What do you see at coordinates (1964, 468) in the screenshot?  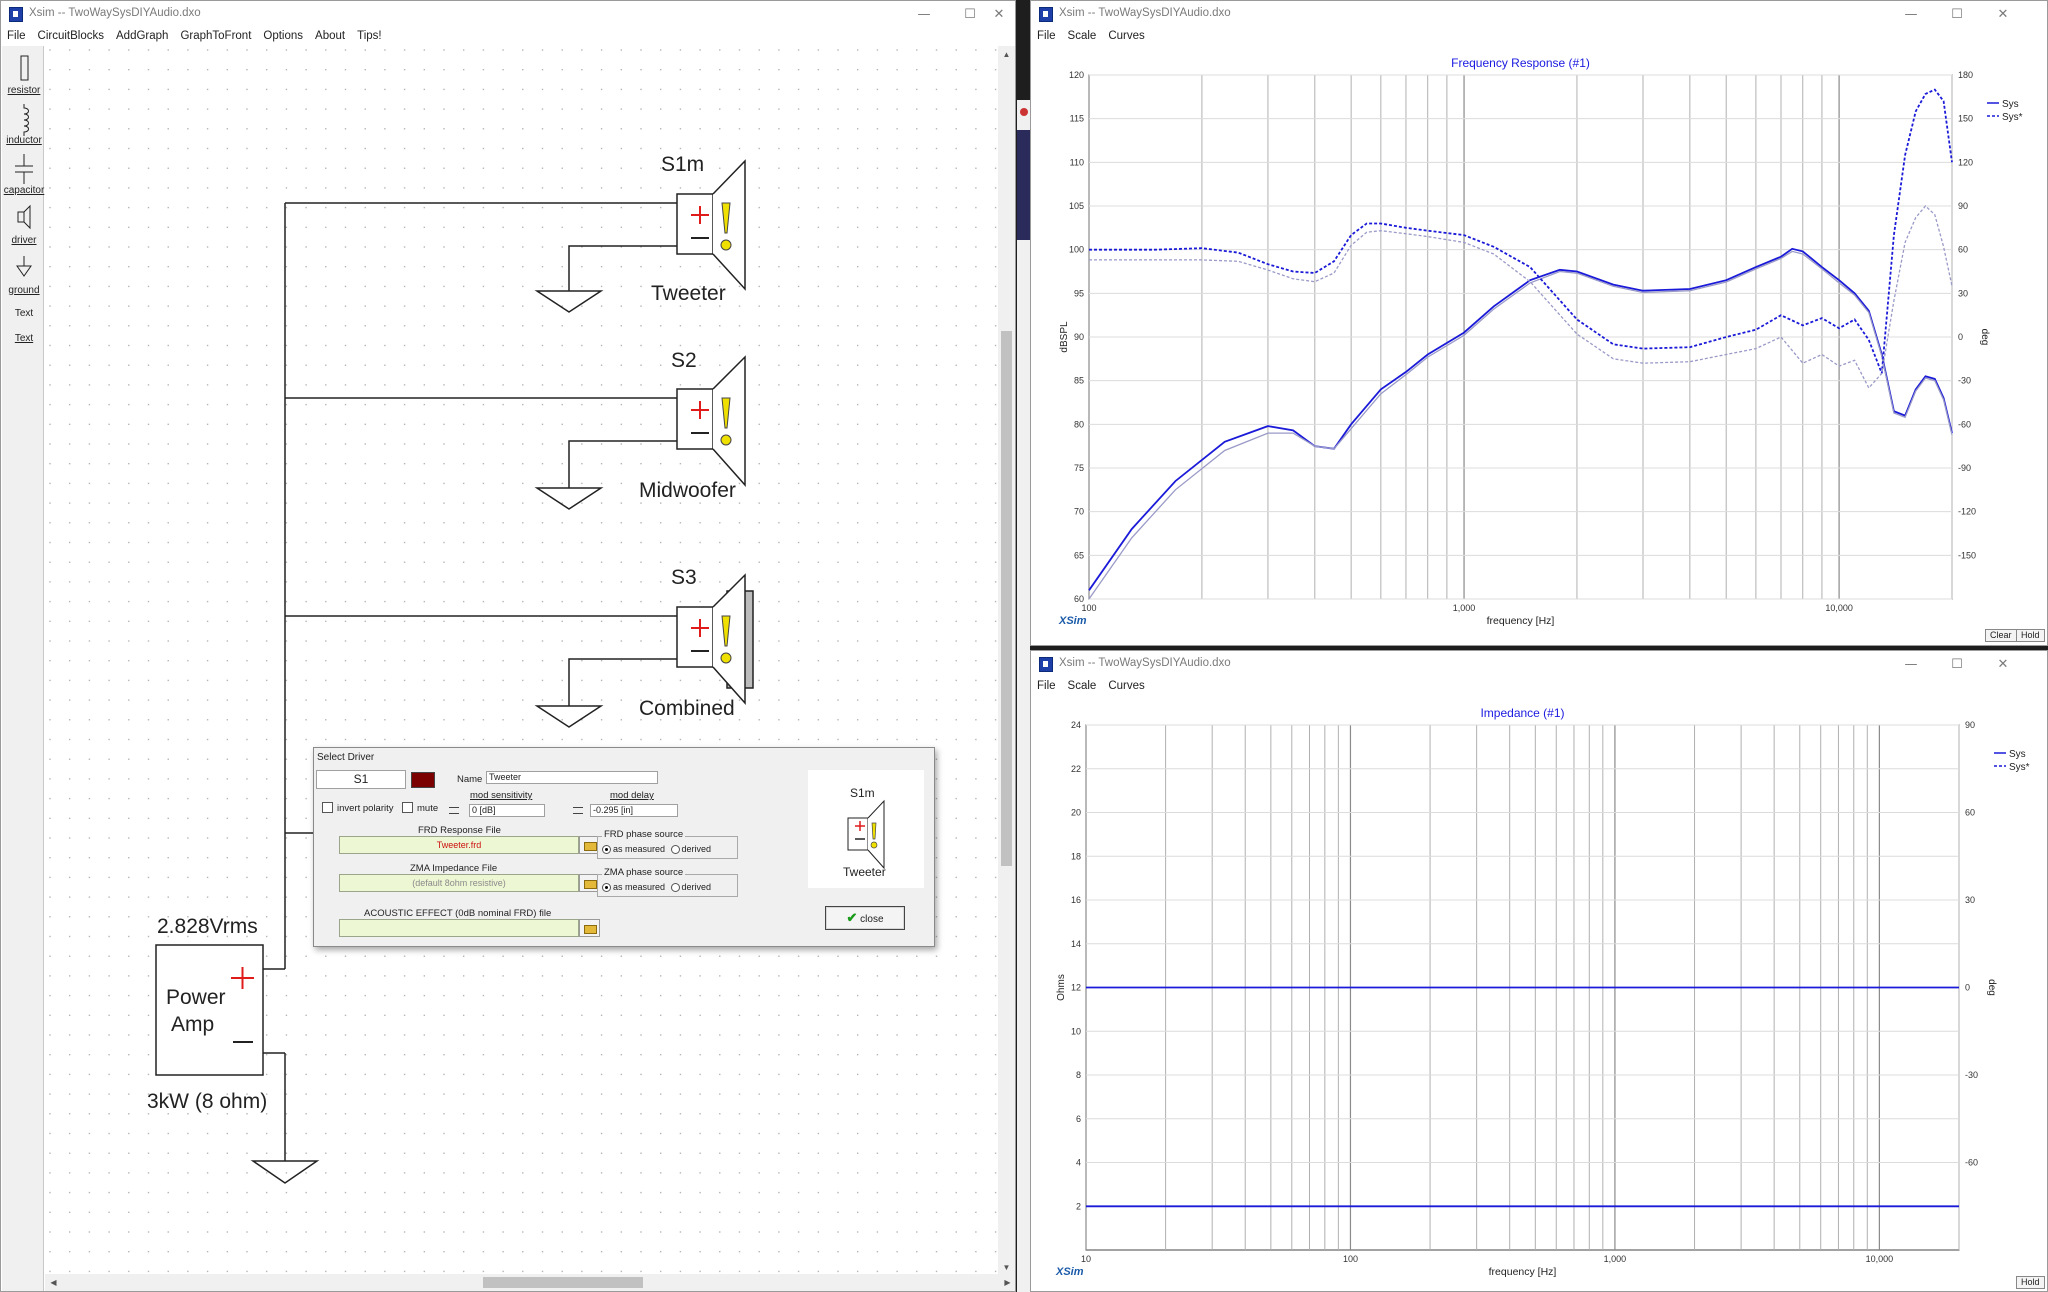 I see `y2-tick-label: -90` at bounding box center [1964, 468].